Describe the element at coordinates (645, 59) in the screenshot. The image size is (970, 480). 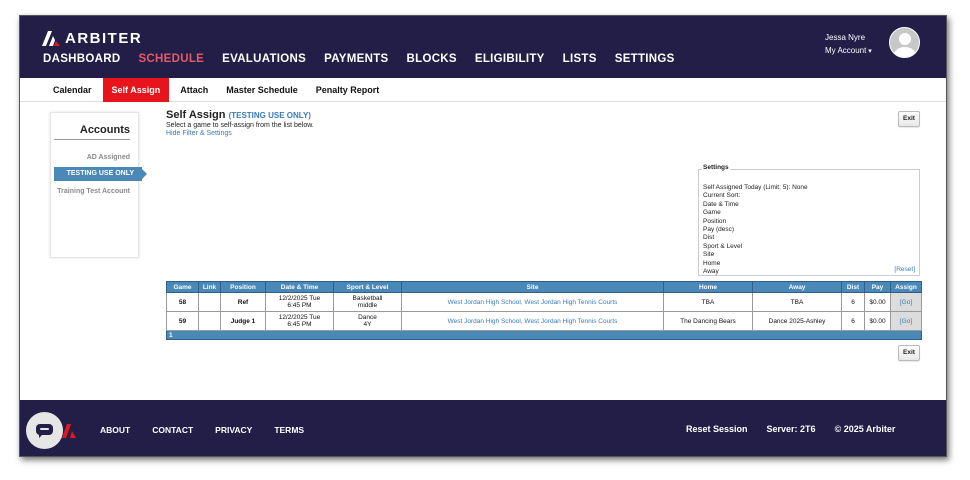
I see `nav-settings: SETTINGS` at that location.